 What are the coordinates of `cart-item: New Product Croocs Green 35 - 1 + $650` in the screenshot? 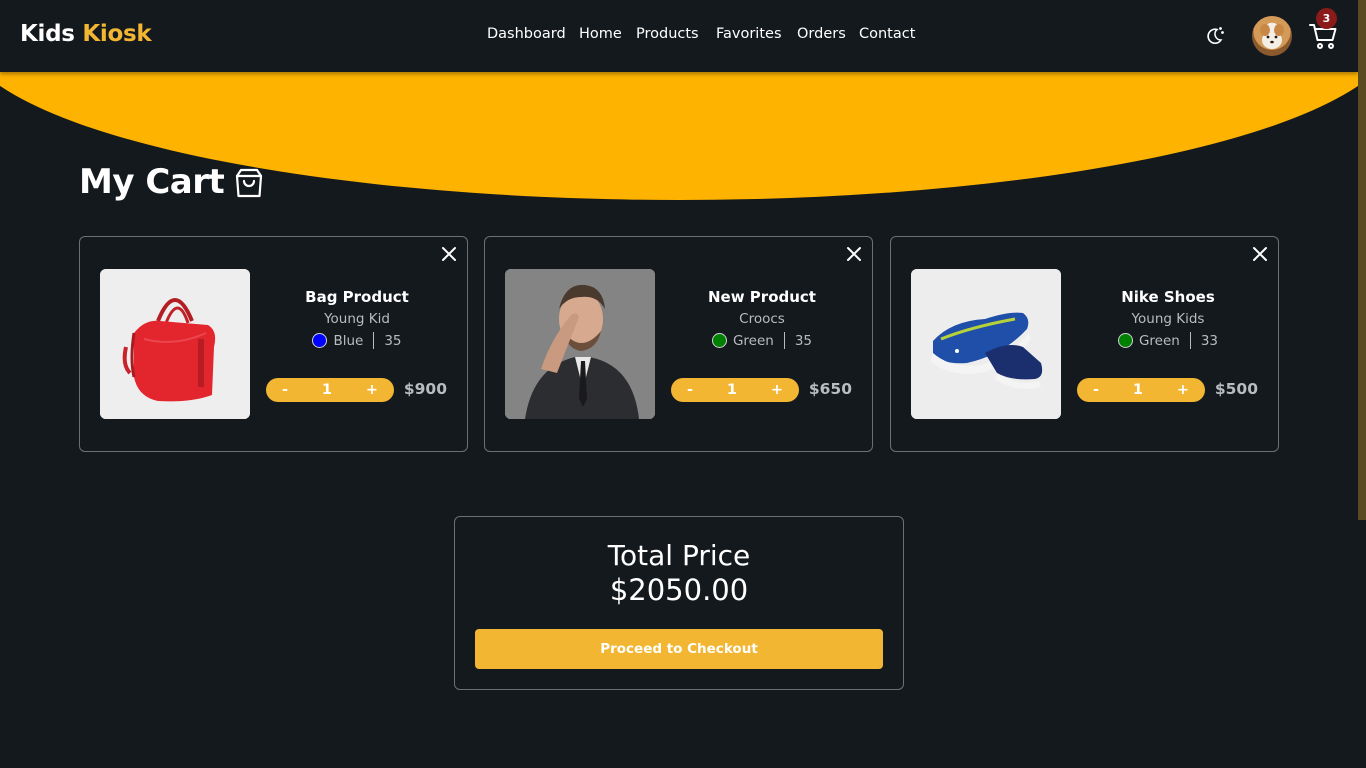 It's located at (678, 344).